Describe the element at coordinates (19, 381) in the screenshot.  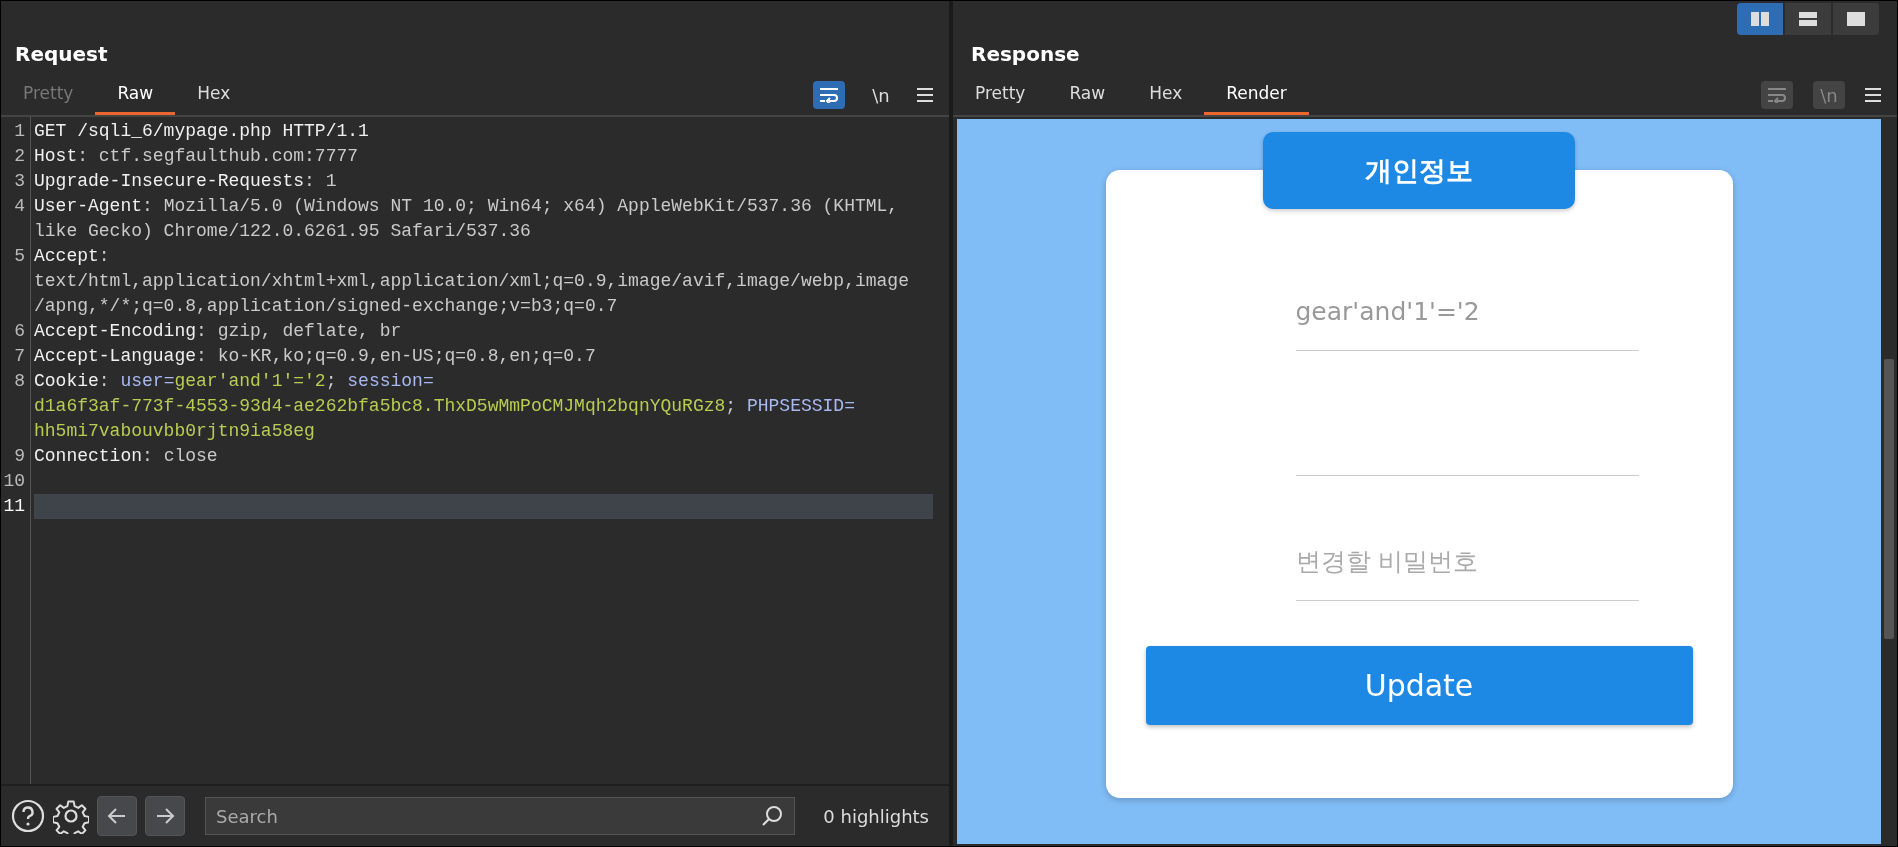
I see `line-number: 8` at that location.